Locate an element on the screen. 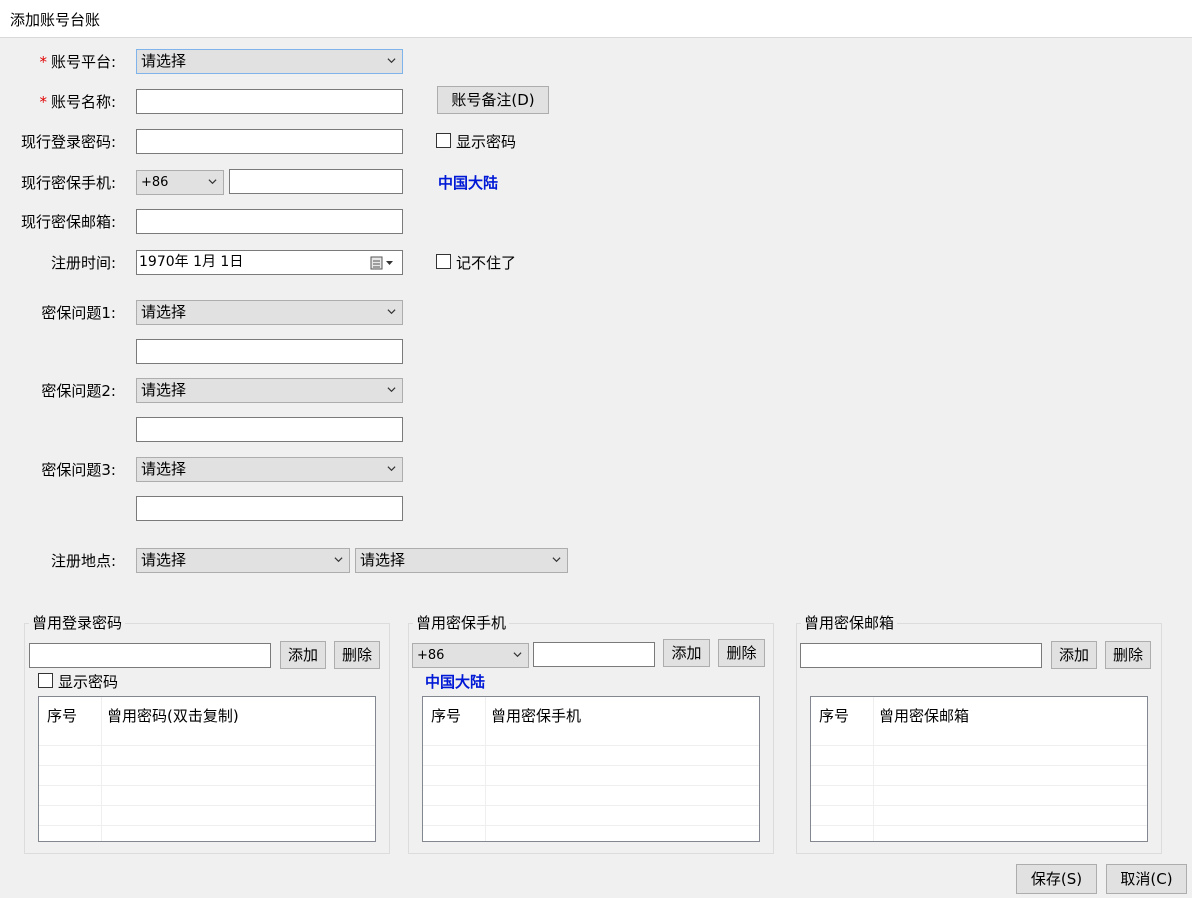 This screenshot has width=1192, height=898. security-question-3-select: 请选择 is located at coordinates (269, 469).